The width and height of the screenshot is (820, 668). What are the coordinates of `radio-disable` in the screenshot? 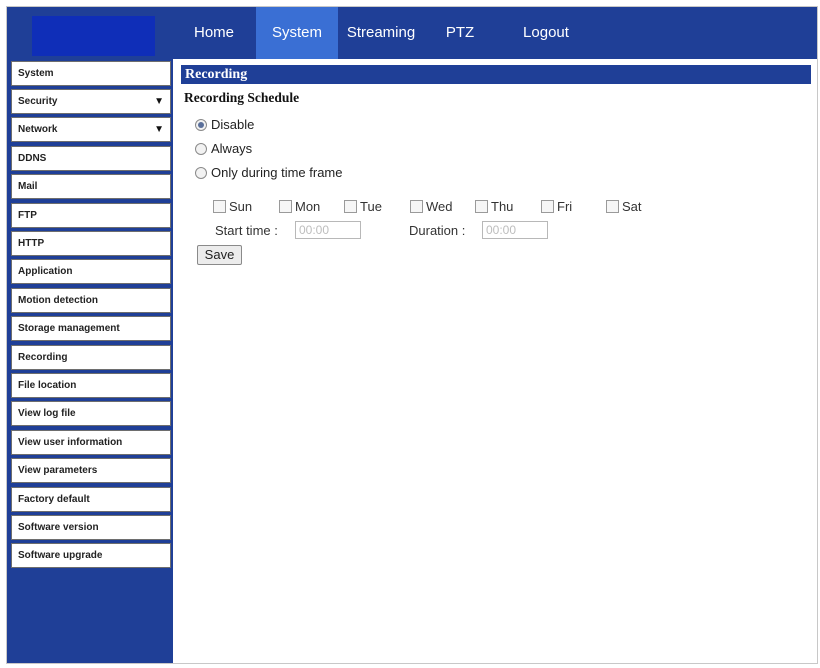 It's located at (201, 124).